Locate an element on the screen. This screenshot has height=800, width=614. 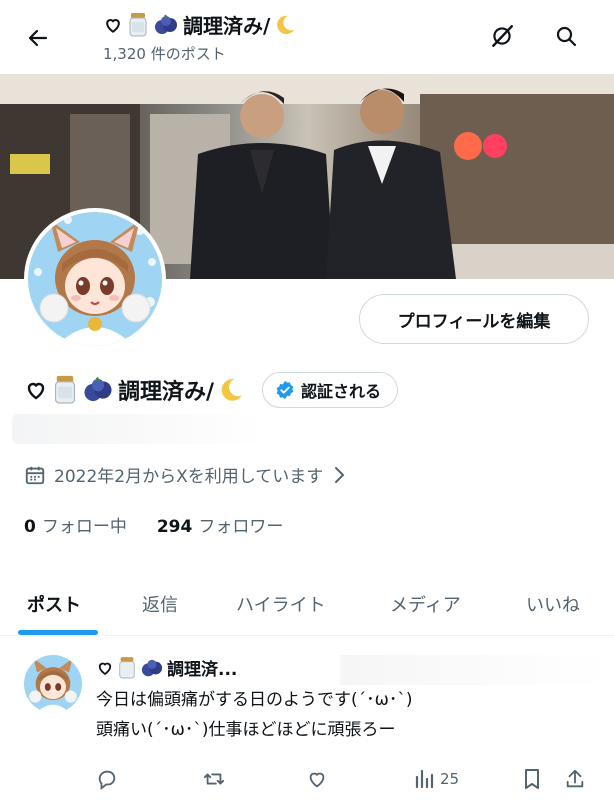
get-verified-button: 認証される is located at coordinates (330, 390).